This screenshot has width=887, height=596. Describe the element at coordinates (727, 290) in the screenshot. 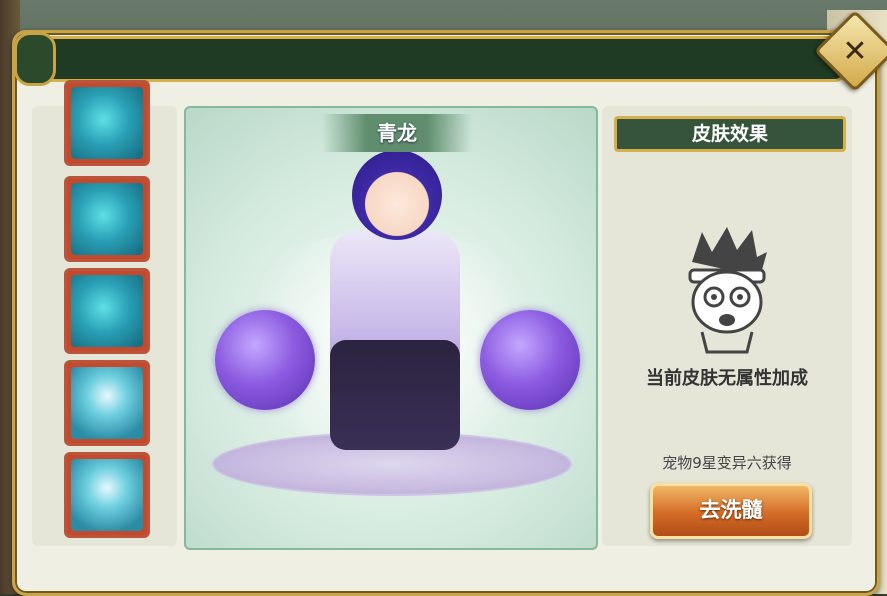

I see `crying-face-icon` at that location.